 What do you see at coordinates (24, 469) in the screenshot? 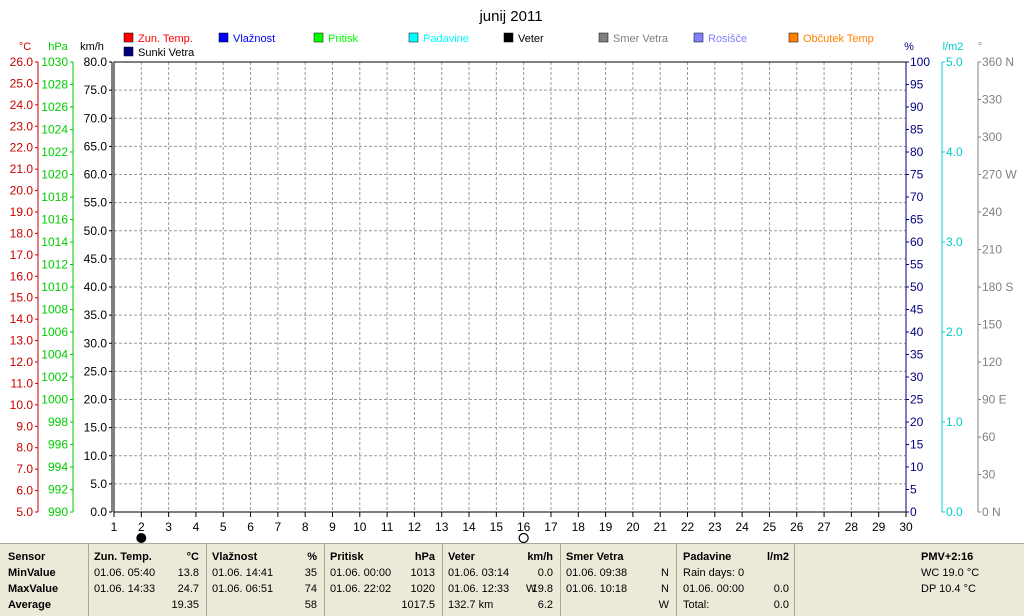
I see `left-axis-tick-label: 7.0` at bounding box center [24, 469].